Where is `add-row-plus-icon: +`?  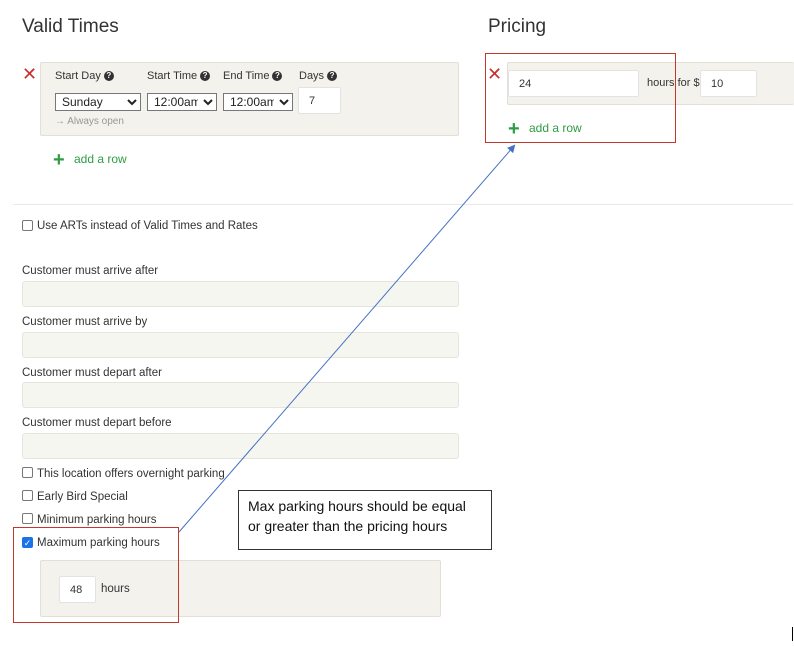
add-row-plus-icon: + is located at coordinates (59, 160).